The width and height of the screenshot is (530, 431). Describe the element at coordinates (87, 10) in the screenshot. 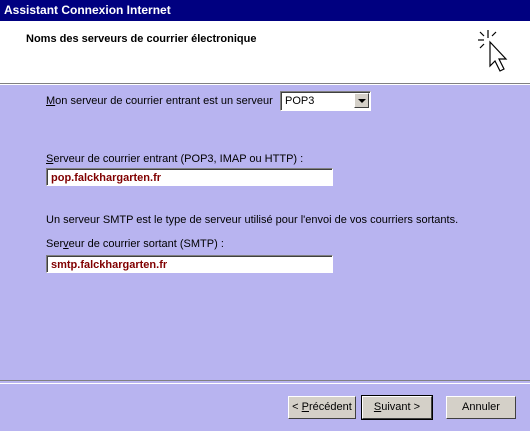

I see `window-title: Assistant Connexion Internet` at that location.